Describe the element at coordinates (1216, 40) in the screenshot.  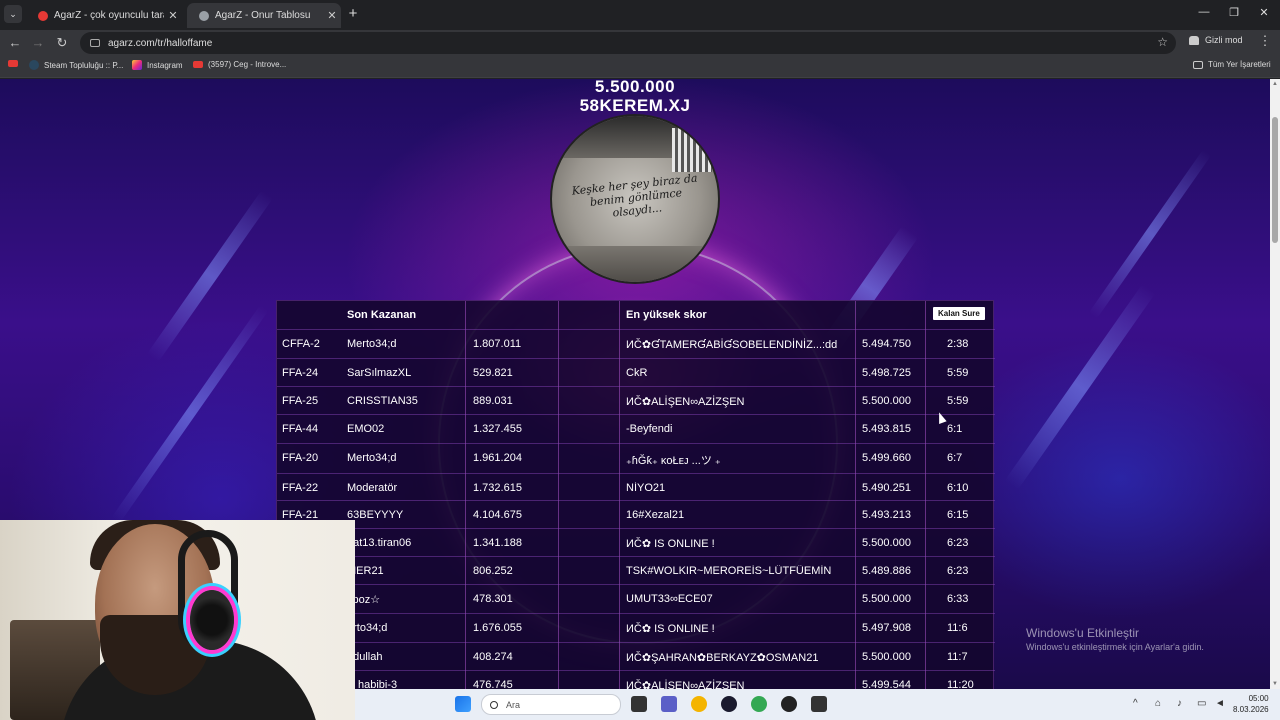
I see `incognito-indicator: Gizli mod` at that location.